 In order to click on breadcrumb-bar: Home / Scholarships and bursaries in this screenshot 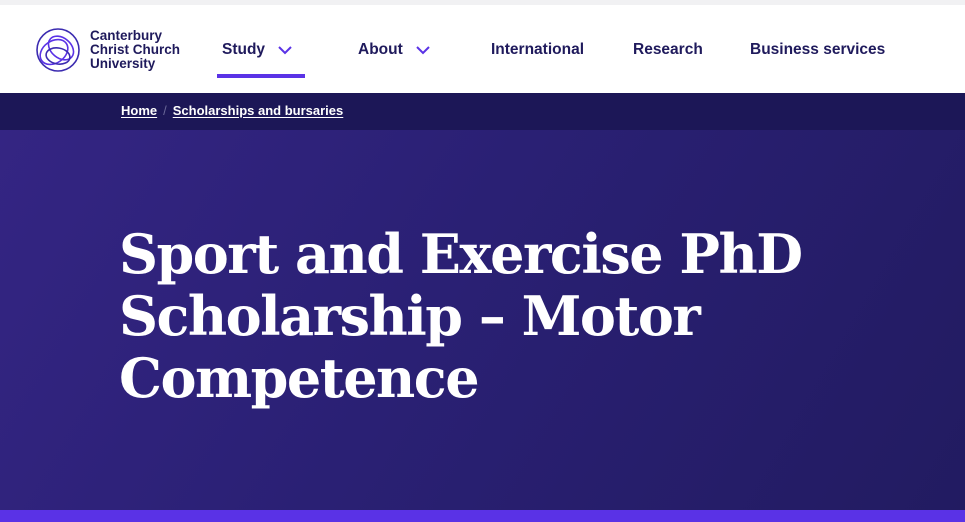, I will do `click(482, 111)`.